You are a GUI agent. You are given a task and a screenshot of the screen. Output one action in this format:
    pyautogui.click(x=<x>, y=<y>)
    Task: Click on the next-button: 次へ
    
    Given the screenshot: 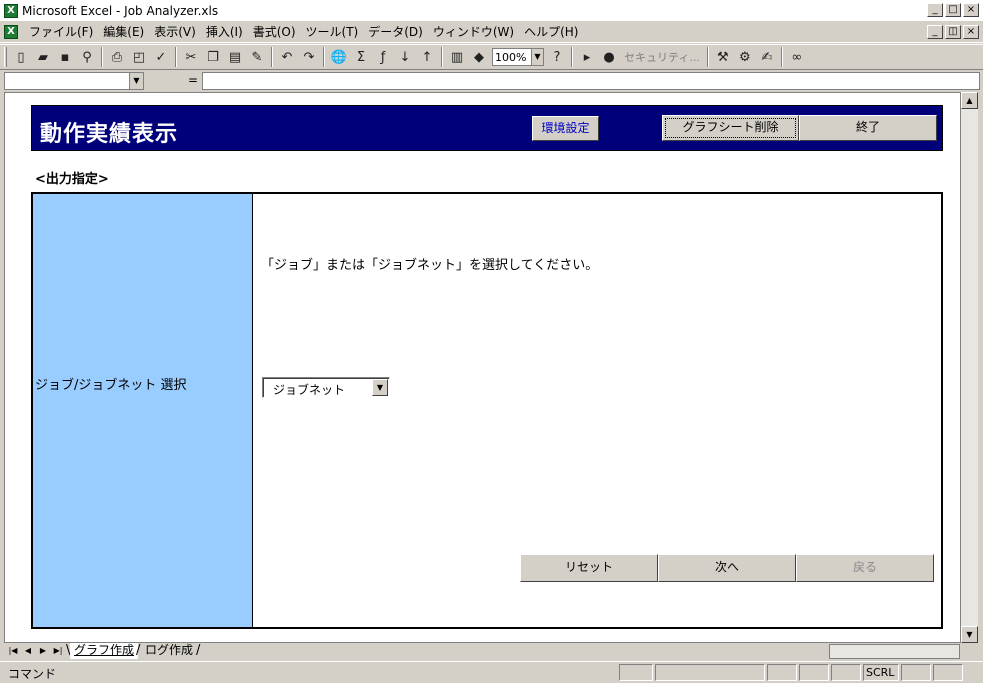 What is the action you would take?
    pyautogui.click(x=727, y=568)
    